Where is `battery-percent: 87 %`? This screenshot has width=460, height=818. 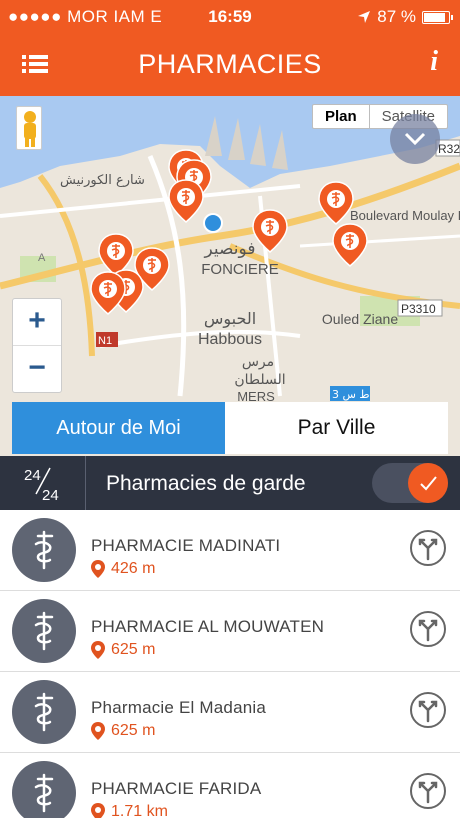
battery-percent: 87 % is located at coordinates (396, 16).